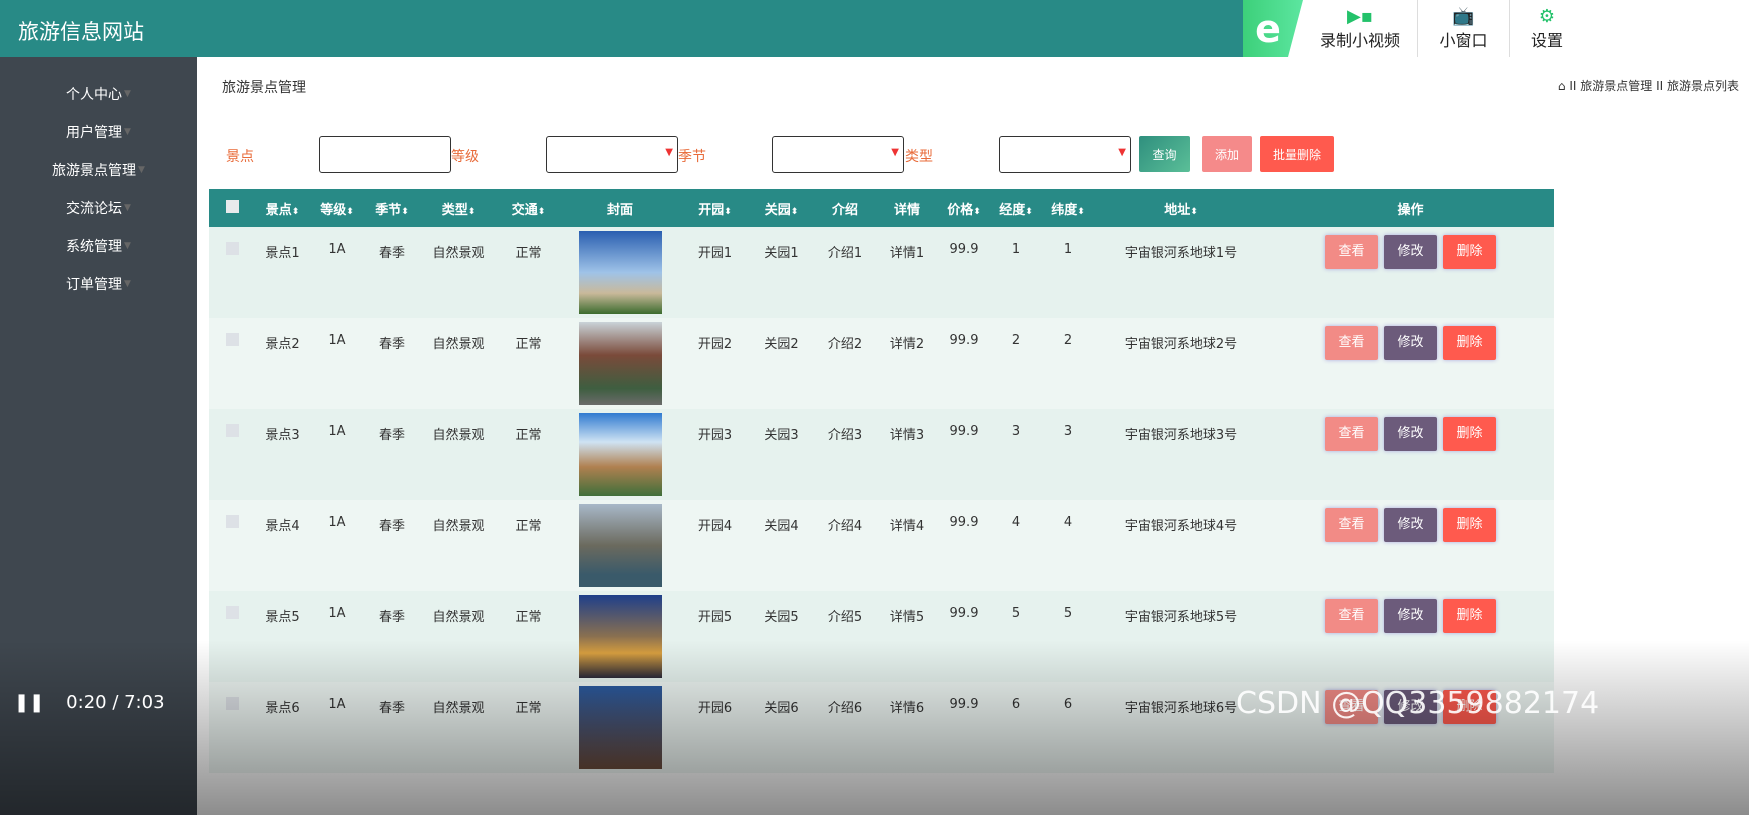 The image size is (1749, 815). I want to click on level-select: ▼, so click(612, 154).